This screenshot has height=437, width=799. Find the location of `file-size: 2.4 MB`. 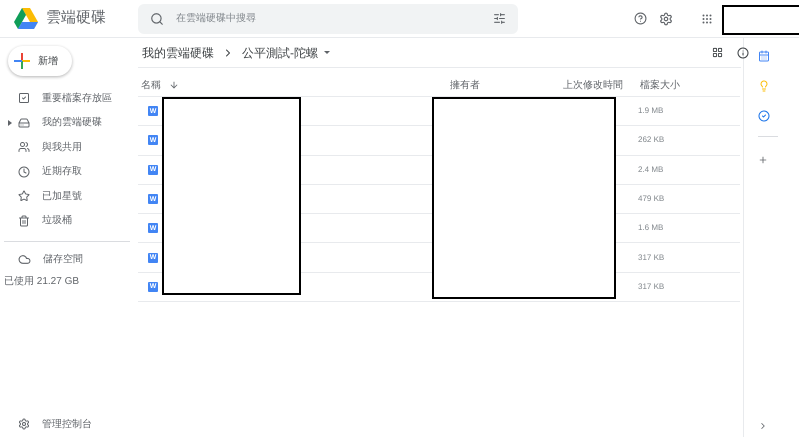

file-size: 2.4 MB is located at coordinates (651, 170).